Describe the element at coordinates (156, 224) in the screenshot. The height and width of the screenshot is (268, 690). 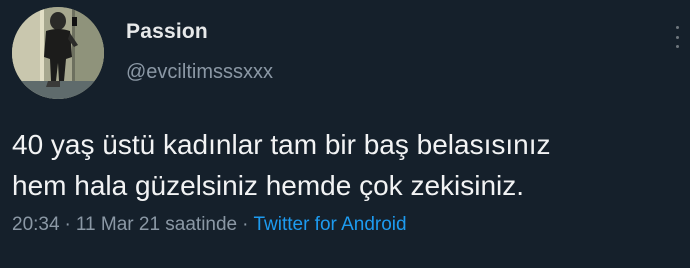
I see `tweet-date: 11 Mar 21 saatinde` at that location.